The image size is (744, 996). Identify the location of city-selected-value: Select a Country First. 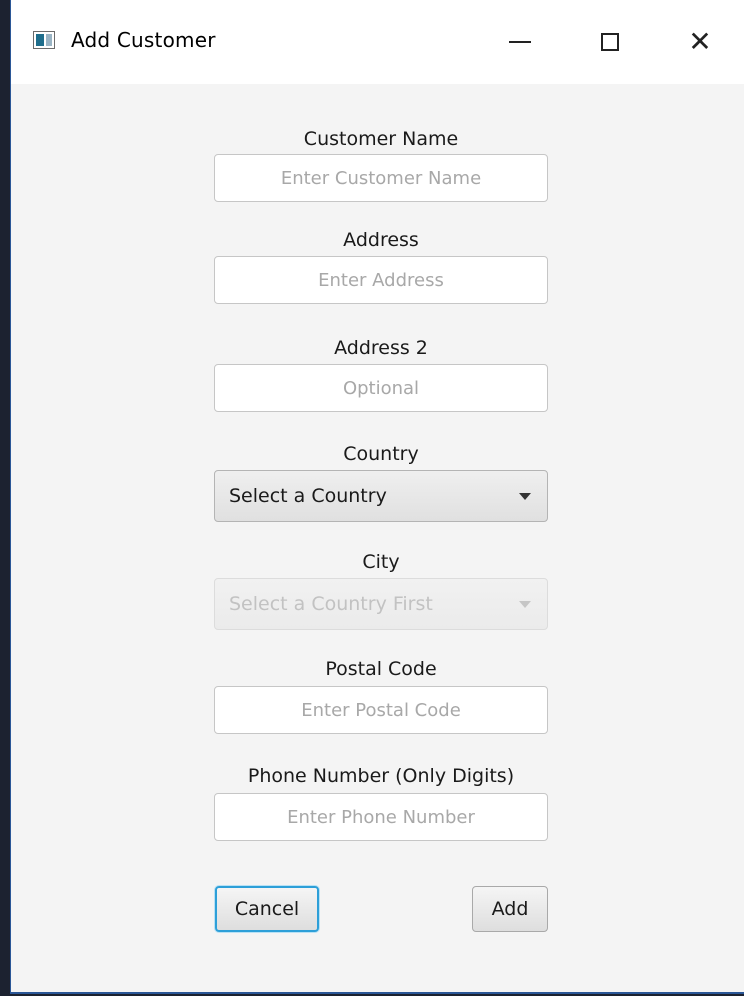
(331, 604).